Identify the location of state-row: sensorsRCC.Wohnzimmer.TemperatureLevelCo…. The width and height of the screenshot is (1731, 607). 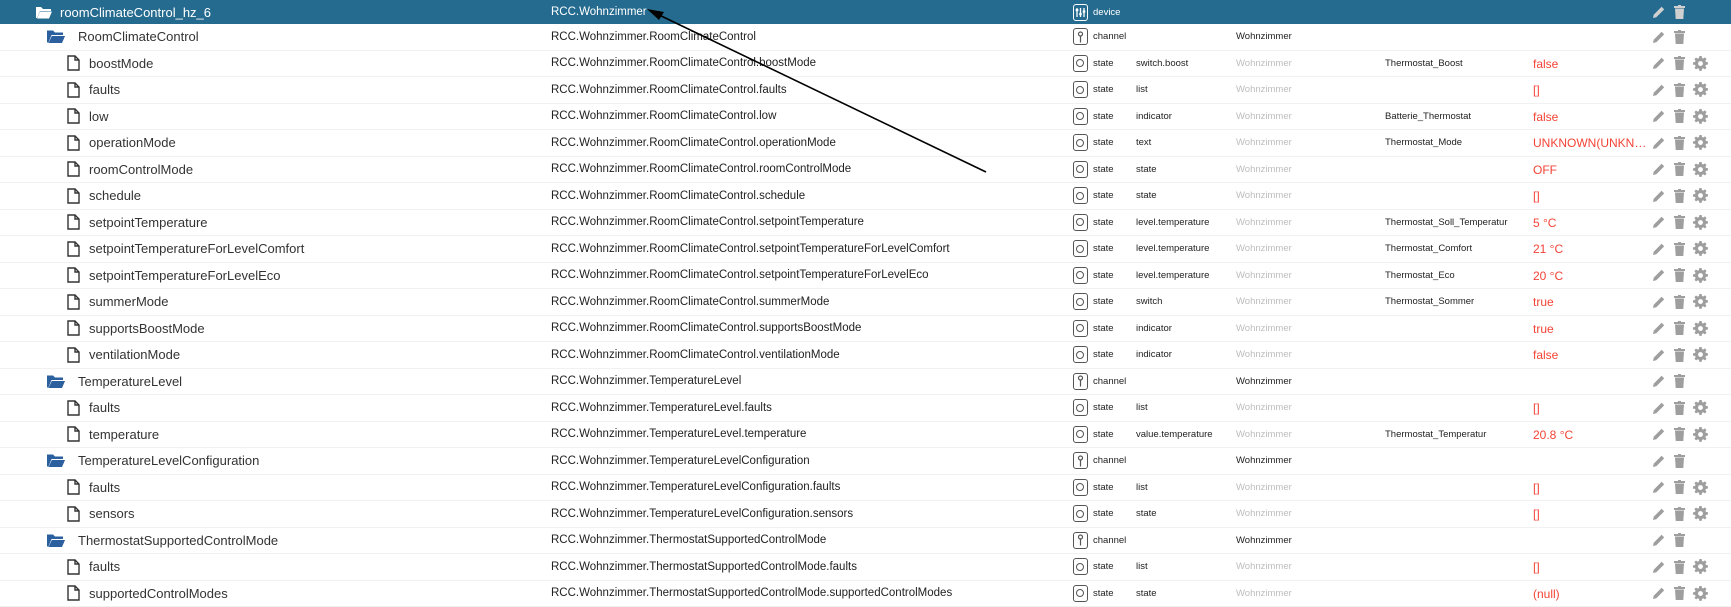
(865, 514).